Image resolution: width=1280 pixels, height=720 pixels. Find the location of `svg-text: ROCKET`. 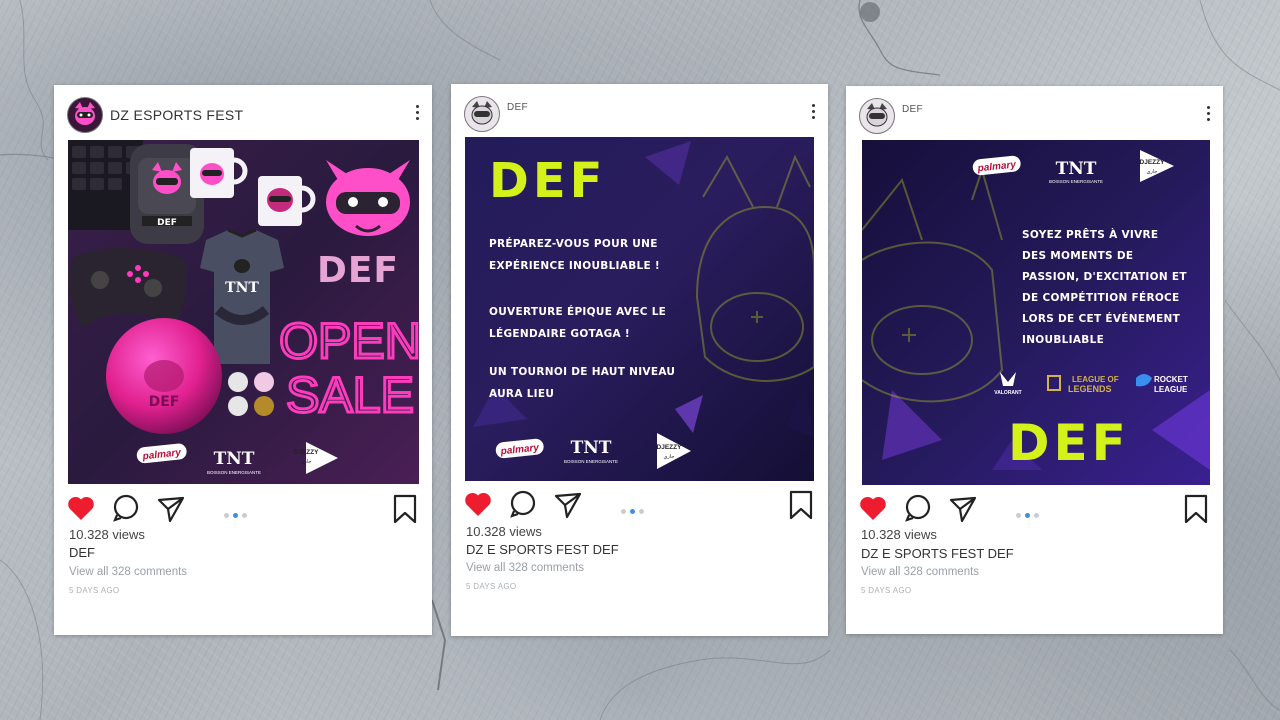

svg-text: ROCKET is located at coordinates (1171, 379).